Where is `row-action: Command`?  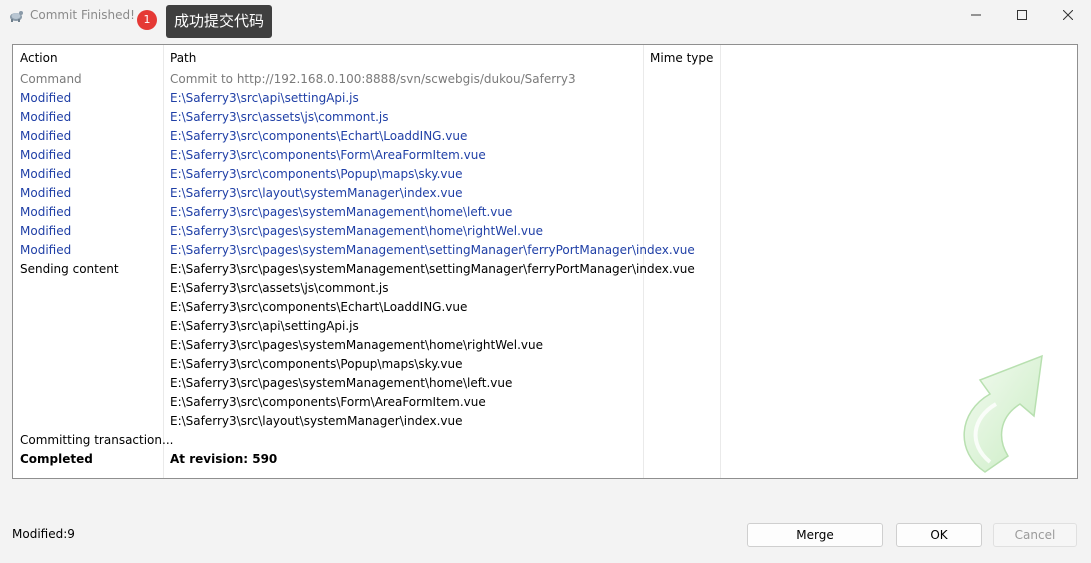
row-action: Command is located at coordinates (51, 79).